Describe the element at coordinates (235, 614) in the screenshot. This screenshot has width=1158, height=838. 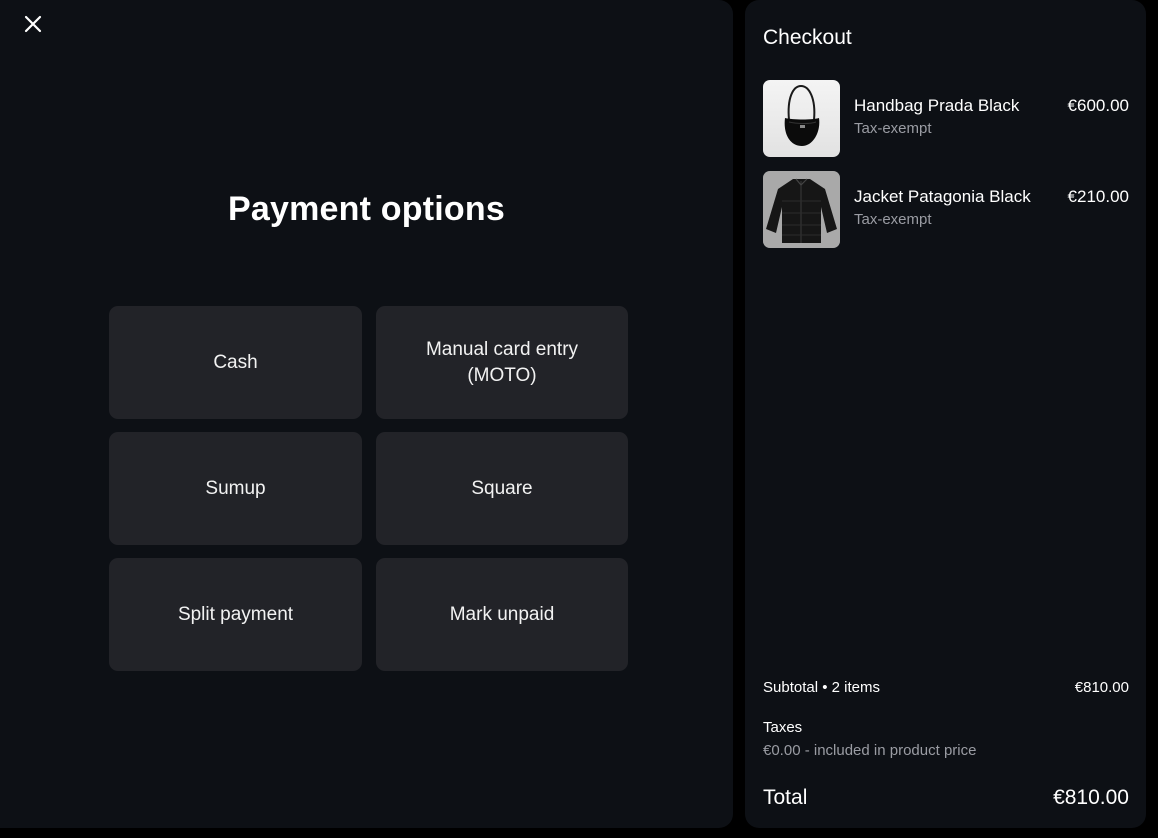
I see `split-payment-button: Split payment` at that location.